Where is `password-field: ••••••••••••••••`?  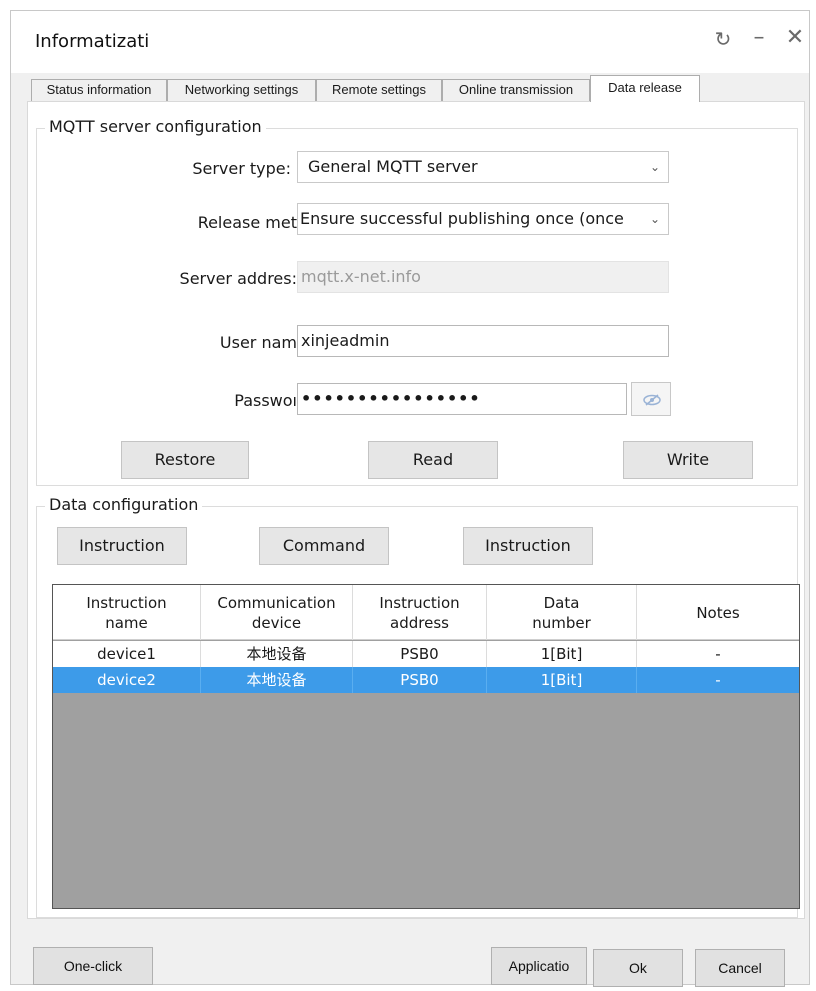
password-field: •••••••••••••••• is located at coordinates (462, 399).